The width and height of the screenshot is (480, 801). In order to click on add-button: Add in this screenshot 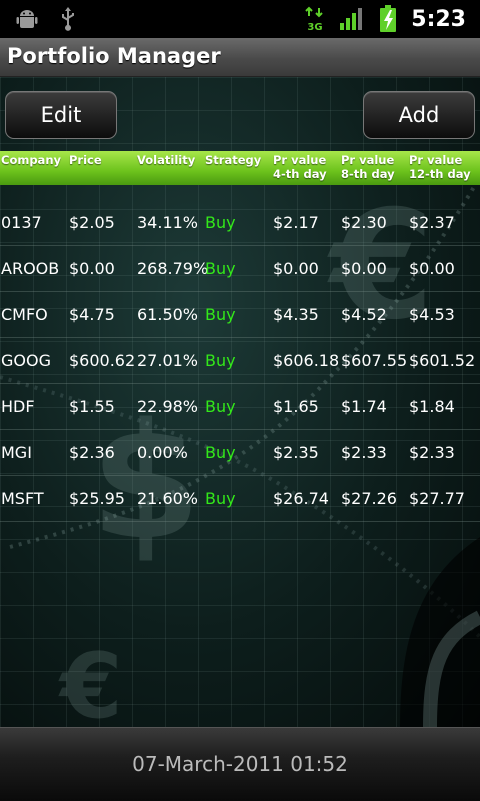, I will do `click(419, 115)`.